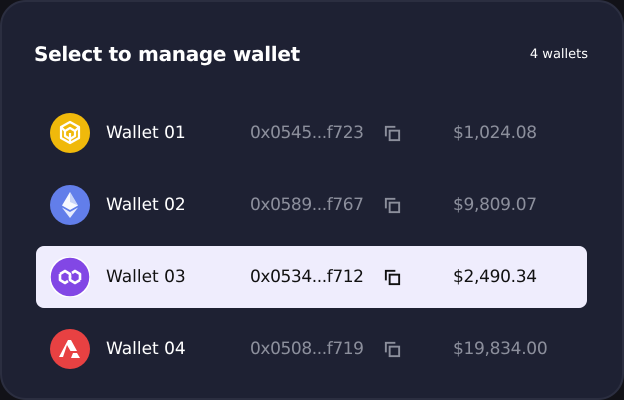 Image resolution: width=624 pixels, height=400 pixels. Describe the element at coordinates (495, 133) in the screenshot. I see `wallet-balance: $1,024.08` at that location.